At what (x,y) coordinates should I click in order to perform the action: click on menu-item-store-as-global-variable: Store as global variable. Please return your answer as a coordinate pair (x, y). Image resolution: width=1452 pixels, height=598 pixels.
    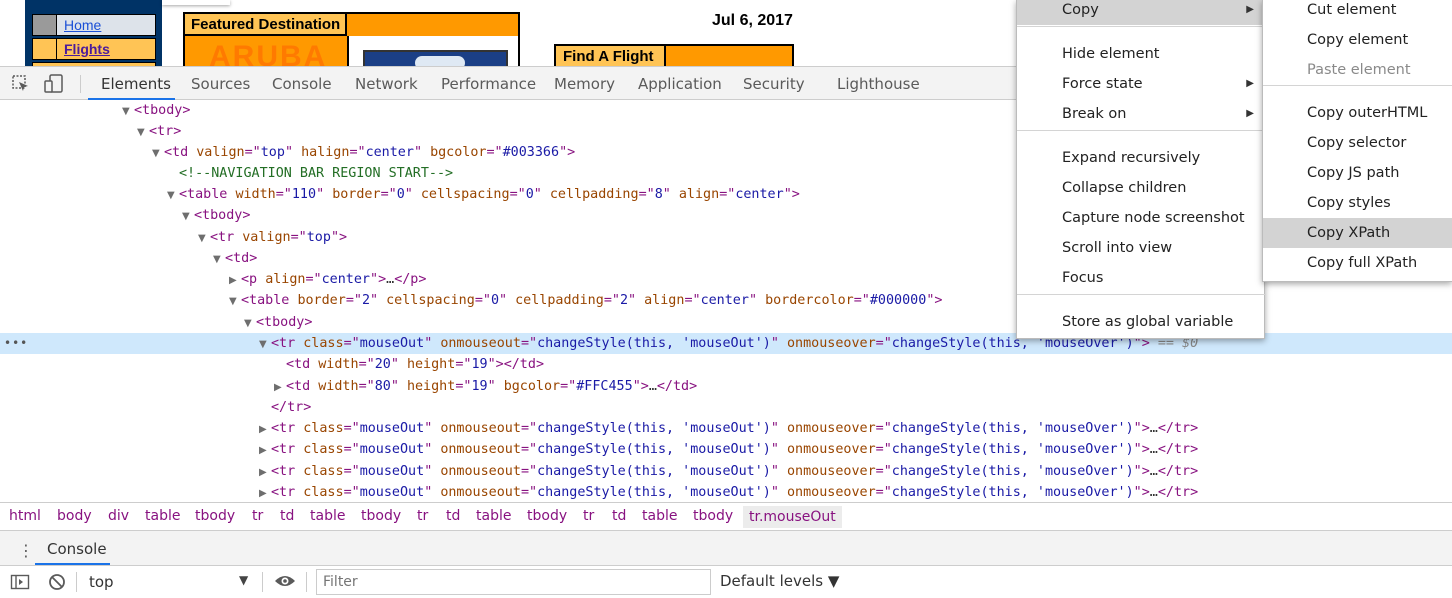
    Looking at the image, I should click on (1141, 322).